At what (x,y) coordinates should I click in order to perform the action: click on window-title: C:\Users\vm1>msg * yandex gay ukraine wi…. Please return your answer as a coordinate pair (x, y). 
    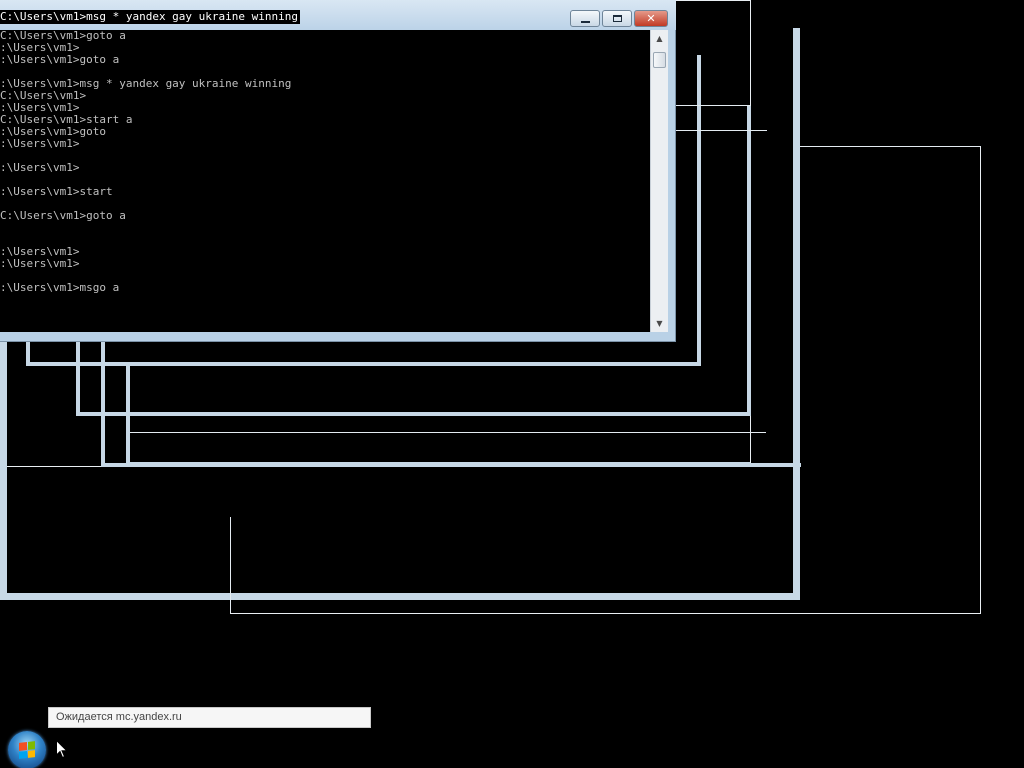
    Looking at the image, I should click on (150, 17).